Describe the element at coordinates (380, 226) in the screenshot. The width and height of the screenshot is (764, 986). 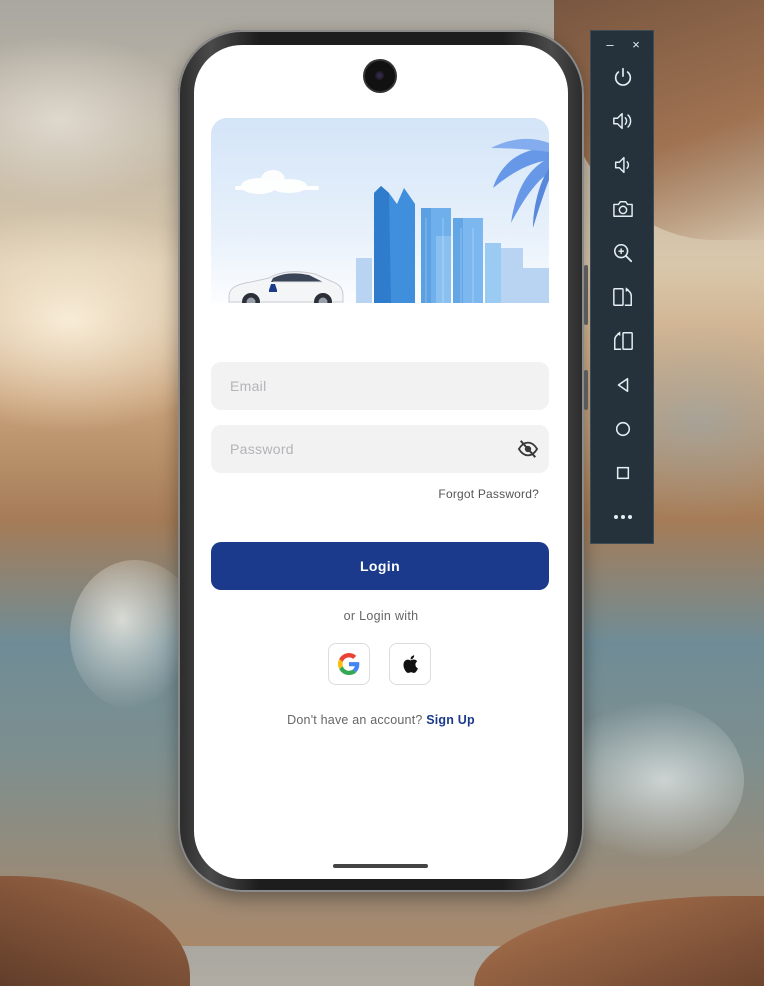
I see `city-skyline-illustration` at that location.